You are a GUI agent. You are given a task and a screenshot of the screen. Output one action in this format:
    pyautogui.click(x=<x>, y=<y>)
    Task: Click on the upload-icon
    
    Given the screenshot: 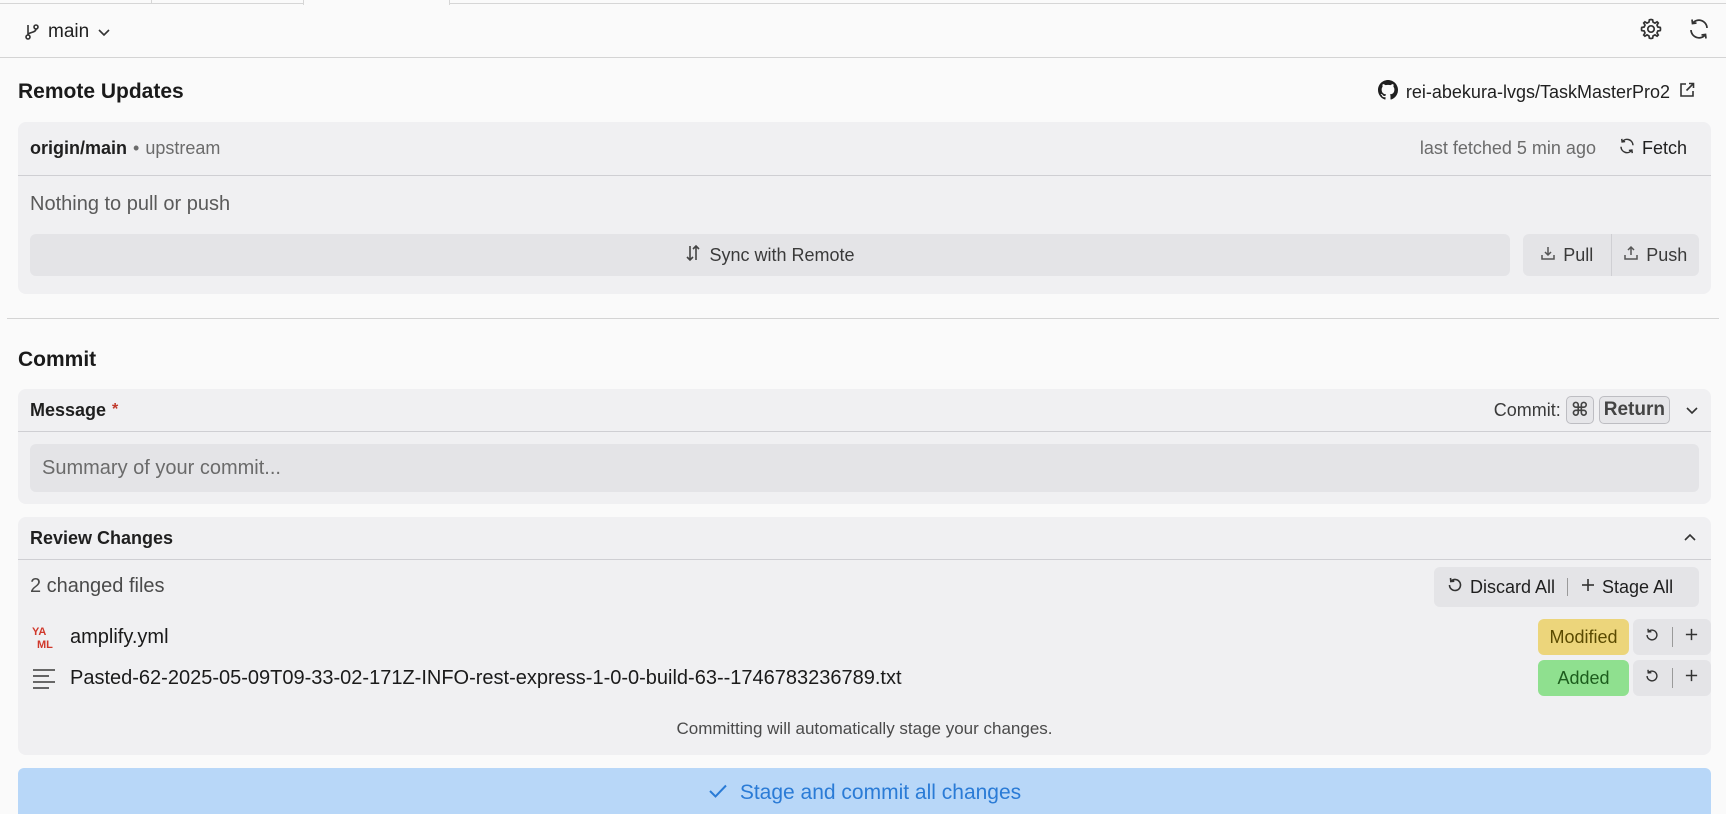 What is the action you would take?
    pyautogui.click(x=1631, y=255)
    